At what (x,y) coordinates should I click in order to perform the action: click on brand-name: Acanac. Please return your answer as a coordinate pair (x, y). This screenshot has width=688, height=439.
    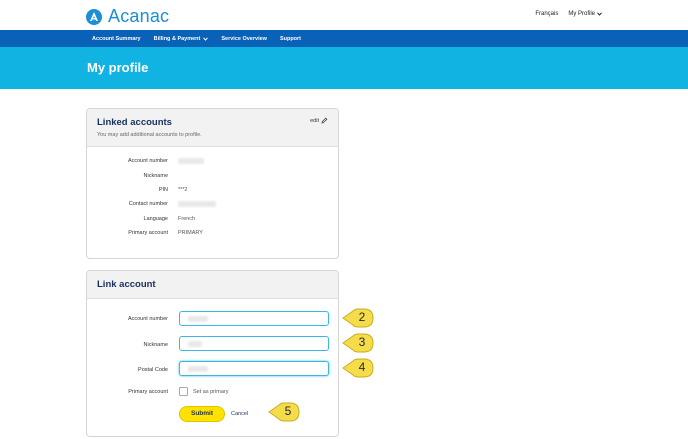
    Looking at the image, I should click on (139, 16).